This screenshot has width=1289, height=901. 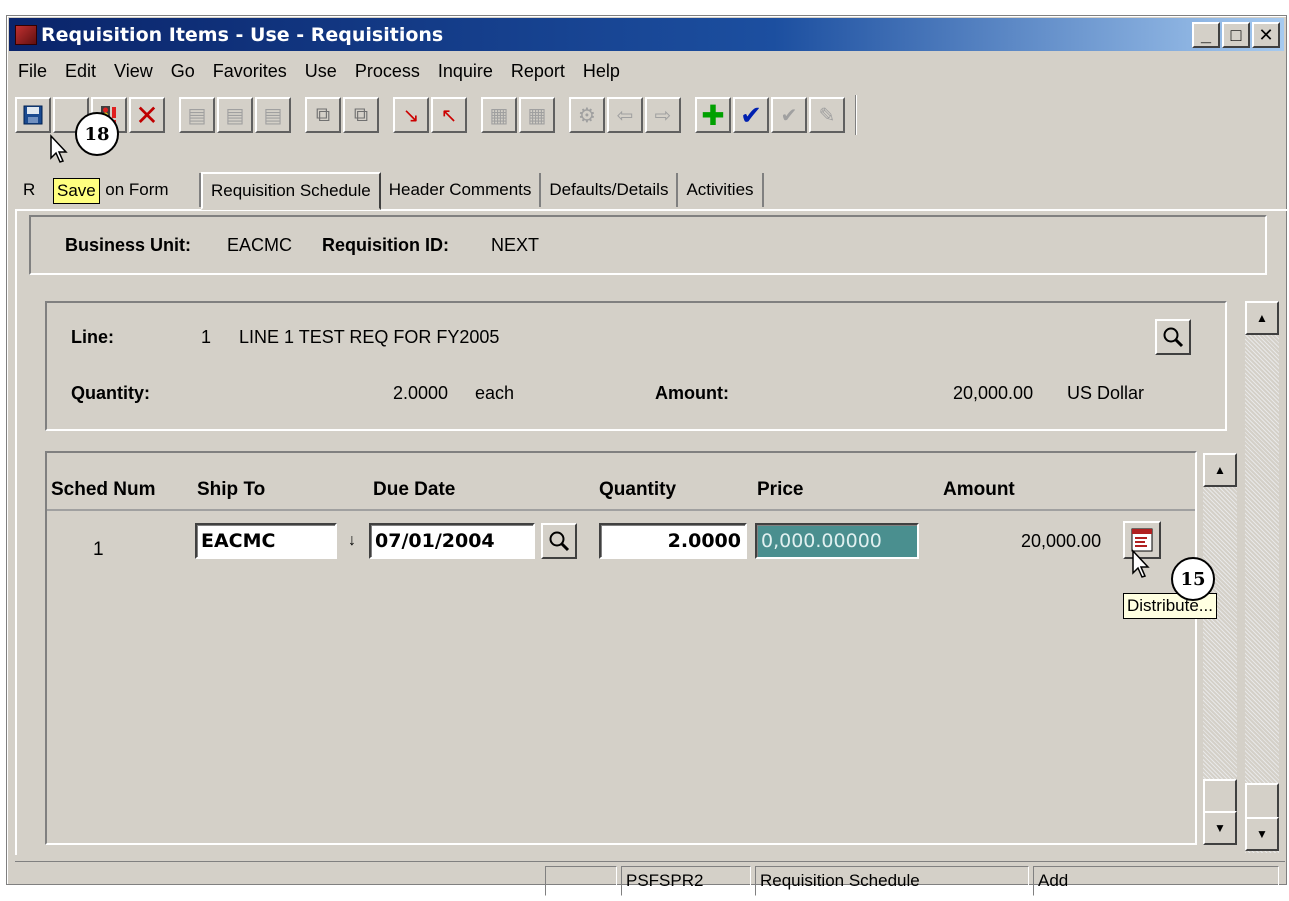 I want to click on cancel-button: ✕, so click(x=147, y=115).